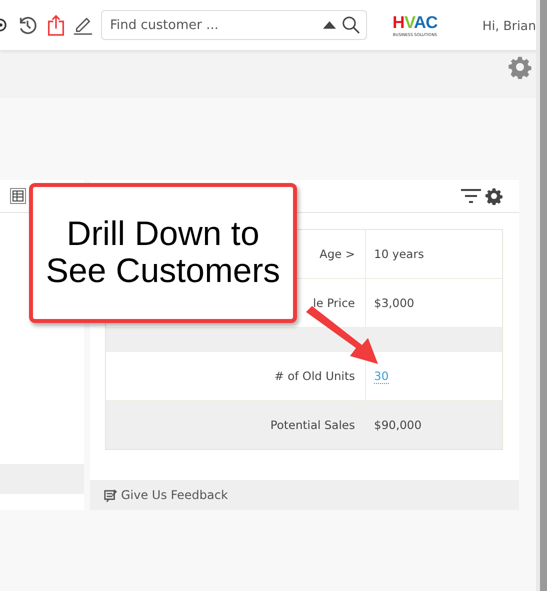 The image size is (547, 591). What do you see at coordinates (314, 376) in the screenshot?
I see `row-label: # of Old Units` at bounding box center [314, 376].